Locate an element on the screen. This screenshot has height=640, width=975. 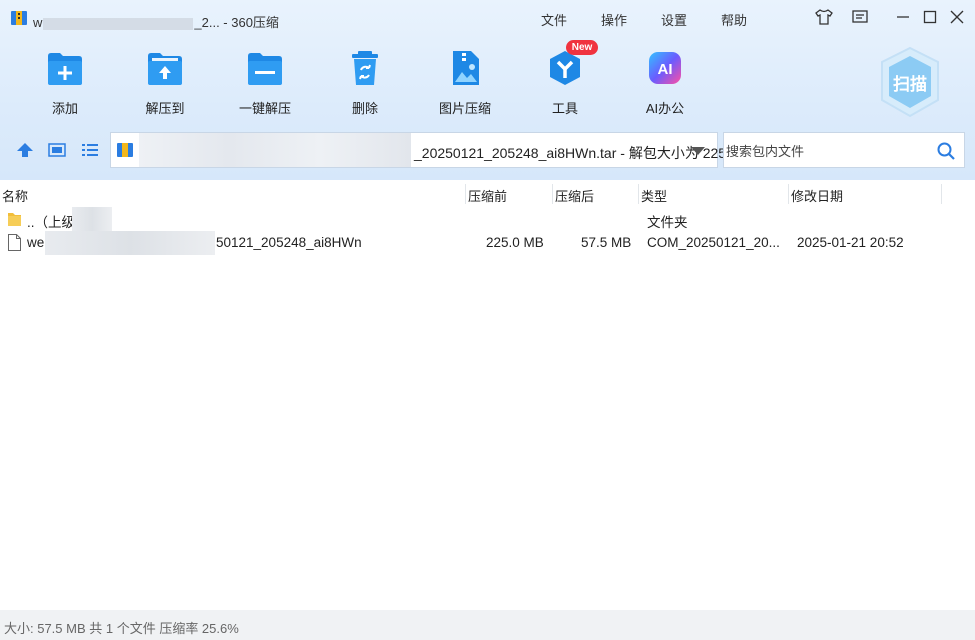
row-modified: 2025-01-21 20:52 is located at coordinates (850, 242).